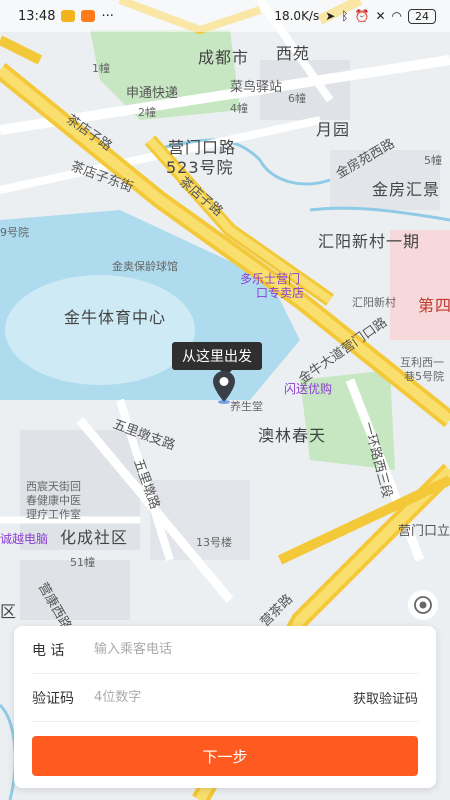  Describe the element at coordinates (297, 16) in the screenshot. I see `network-speed: 18.0K/s` at that location.